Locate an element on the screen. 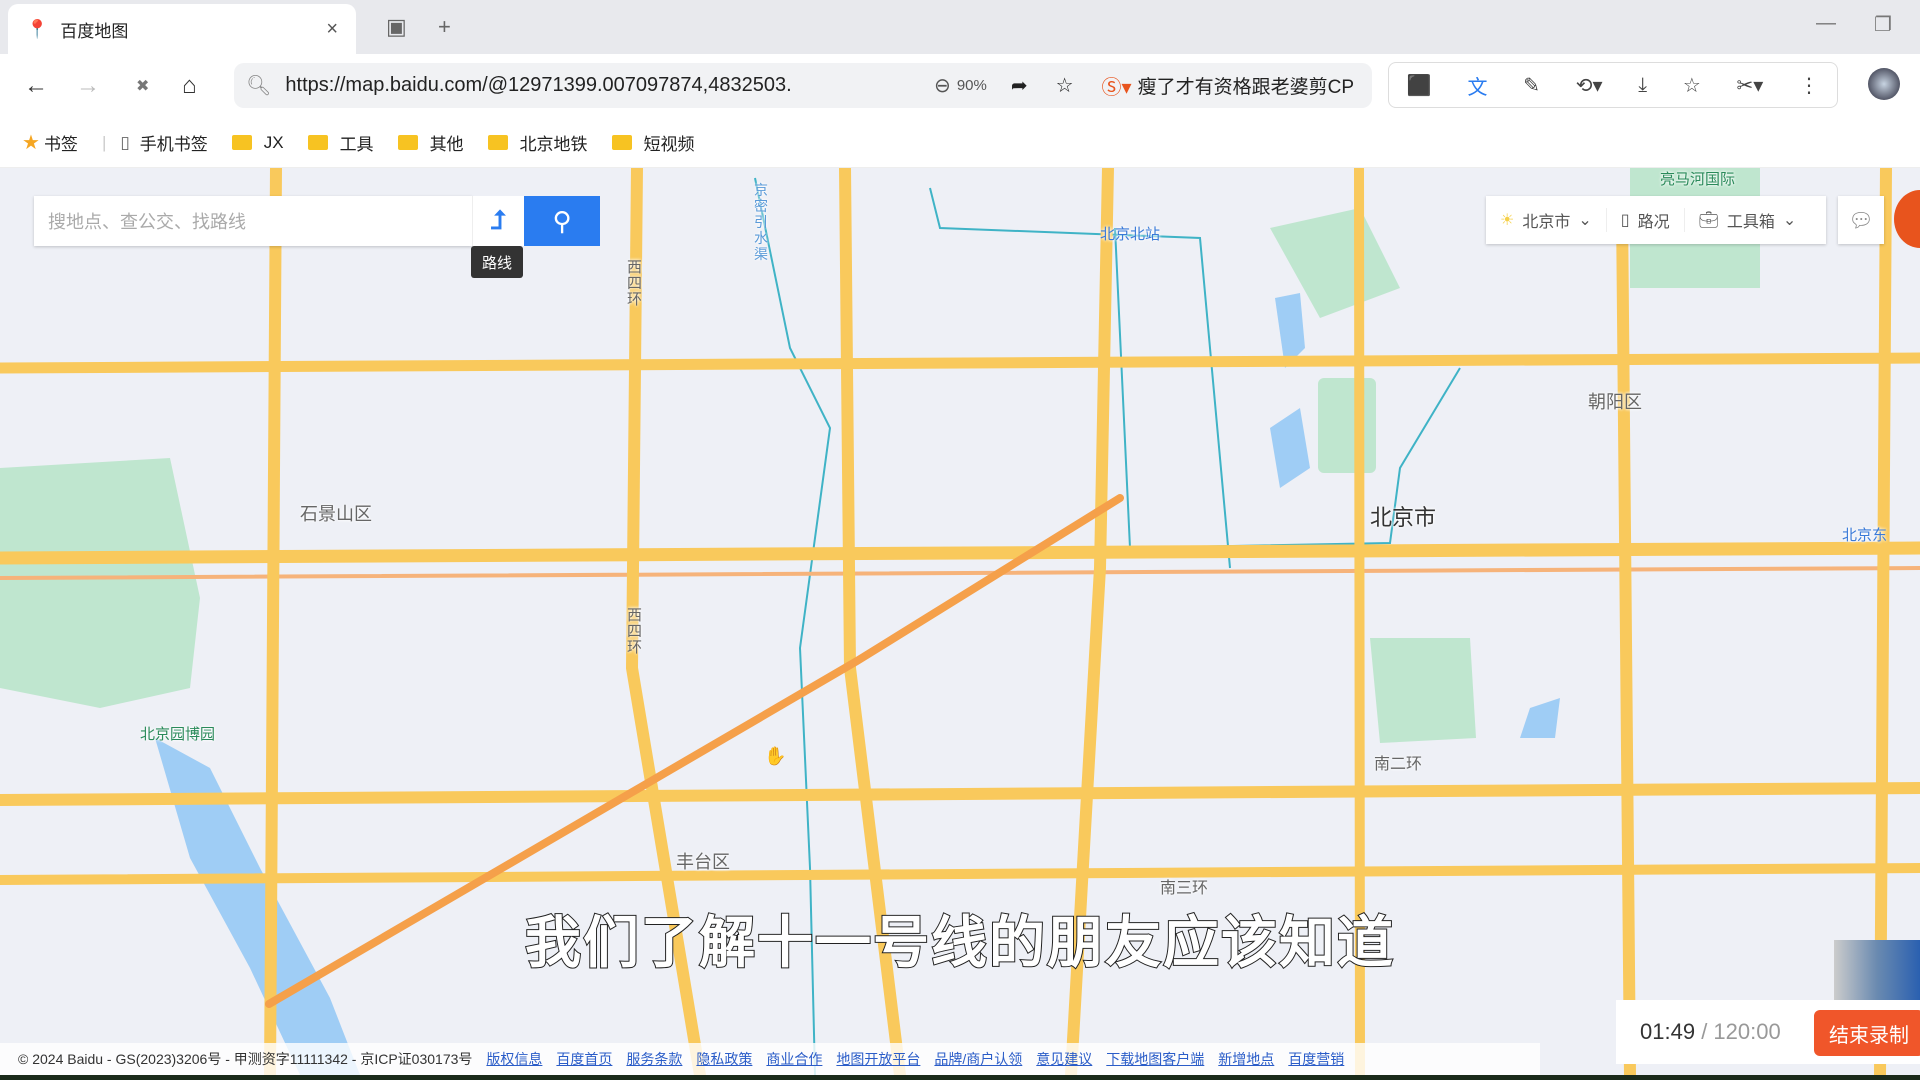 This screenshot has width=1920, height=1080. tab-baidu-map: 📍 百度地图 × is located at coordinates (182, 29).